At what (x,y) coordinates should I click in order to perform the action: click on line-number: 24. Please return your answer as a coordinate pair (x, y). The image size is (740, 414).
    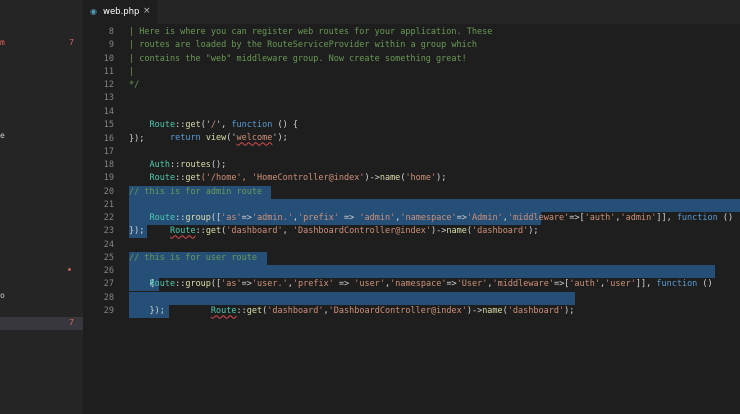
    Looking at the image, I should click on (108, 245).